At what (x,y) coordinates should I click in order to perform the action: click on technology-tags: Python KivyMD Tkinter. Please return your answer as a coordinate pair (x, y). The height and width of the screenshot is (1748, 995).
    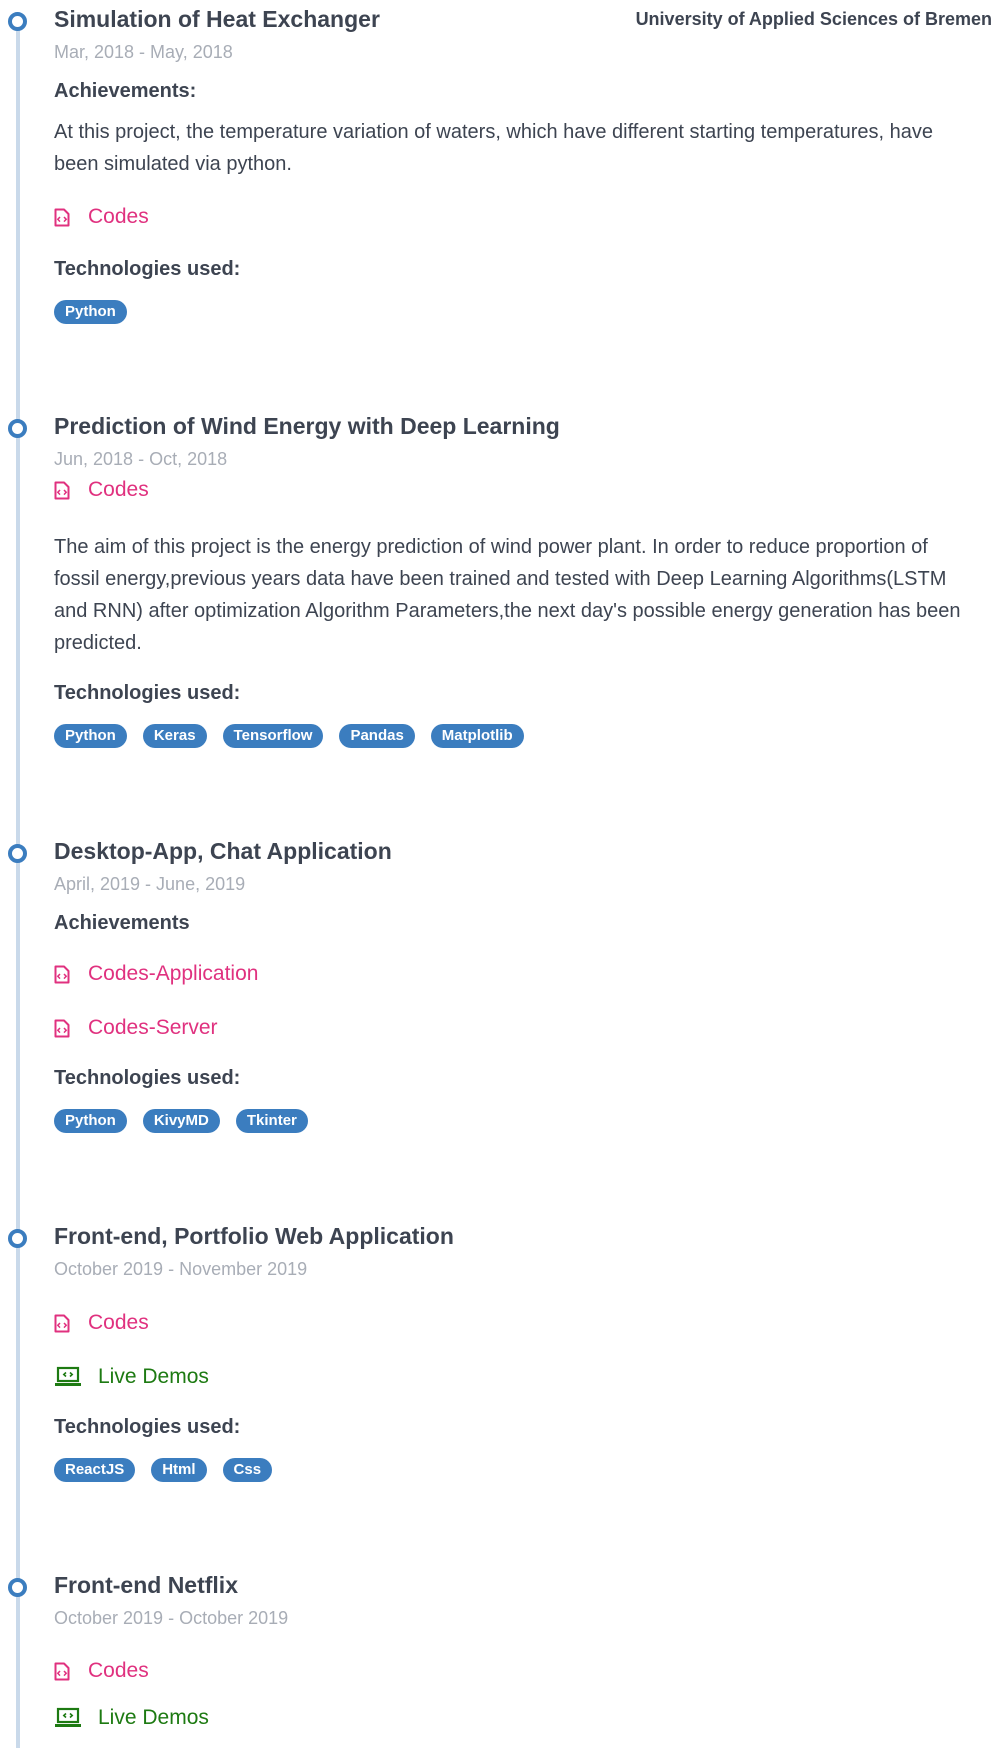
    Looking at the image, I should click on (181, 1121).